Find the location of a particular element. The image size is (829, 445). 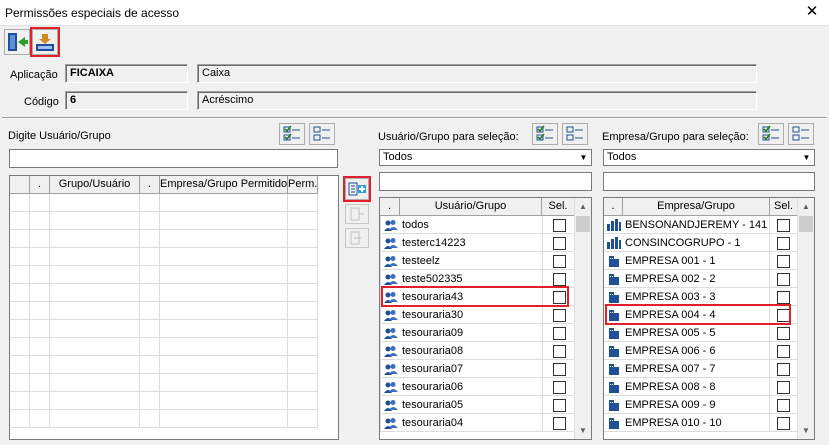

company-row: EMPRESA 005 - 5 is located at coordinates (701, 333).